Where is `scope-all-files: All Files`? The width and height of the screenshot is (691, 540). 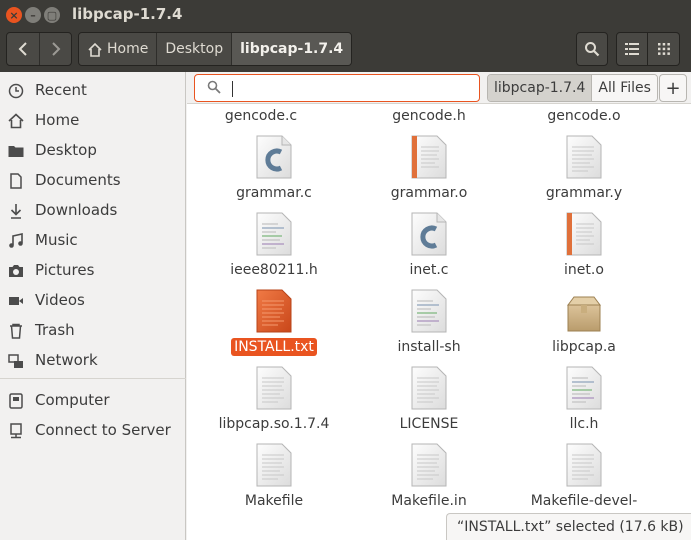 scope-all-files: All Files is located at coordinates (624, 88).